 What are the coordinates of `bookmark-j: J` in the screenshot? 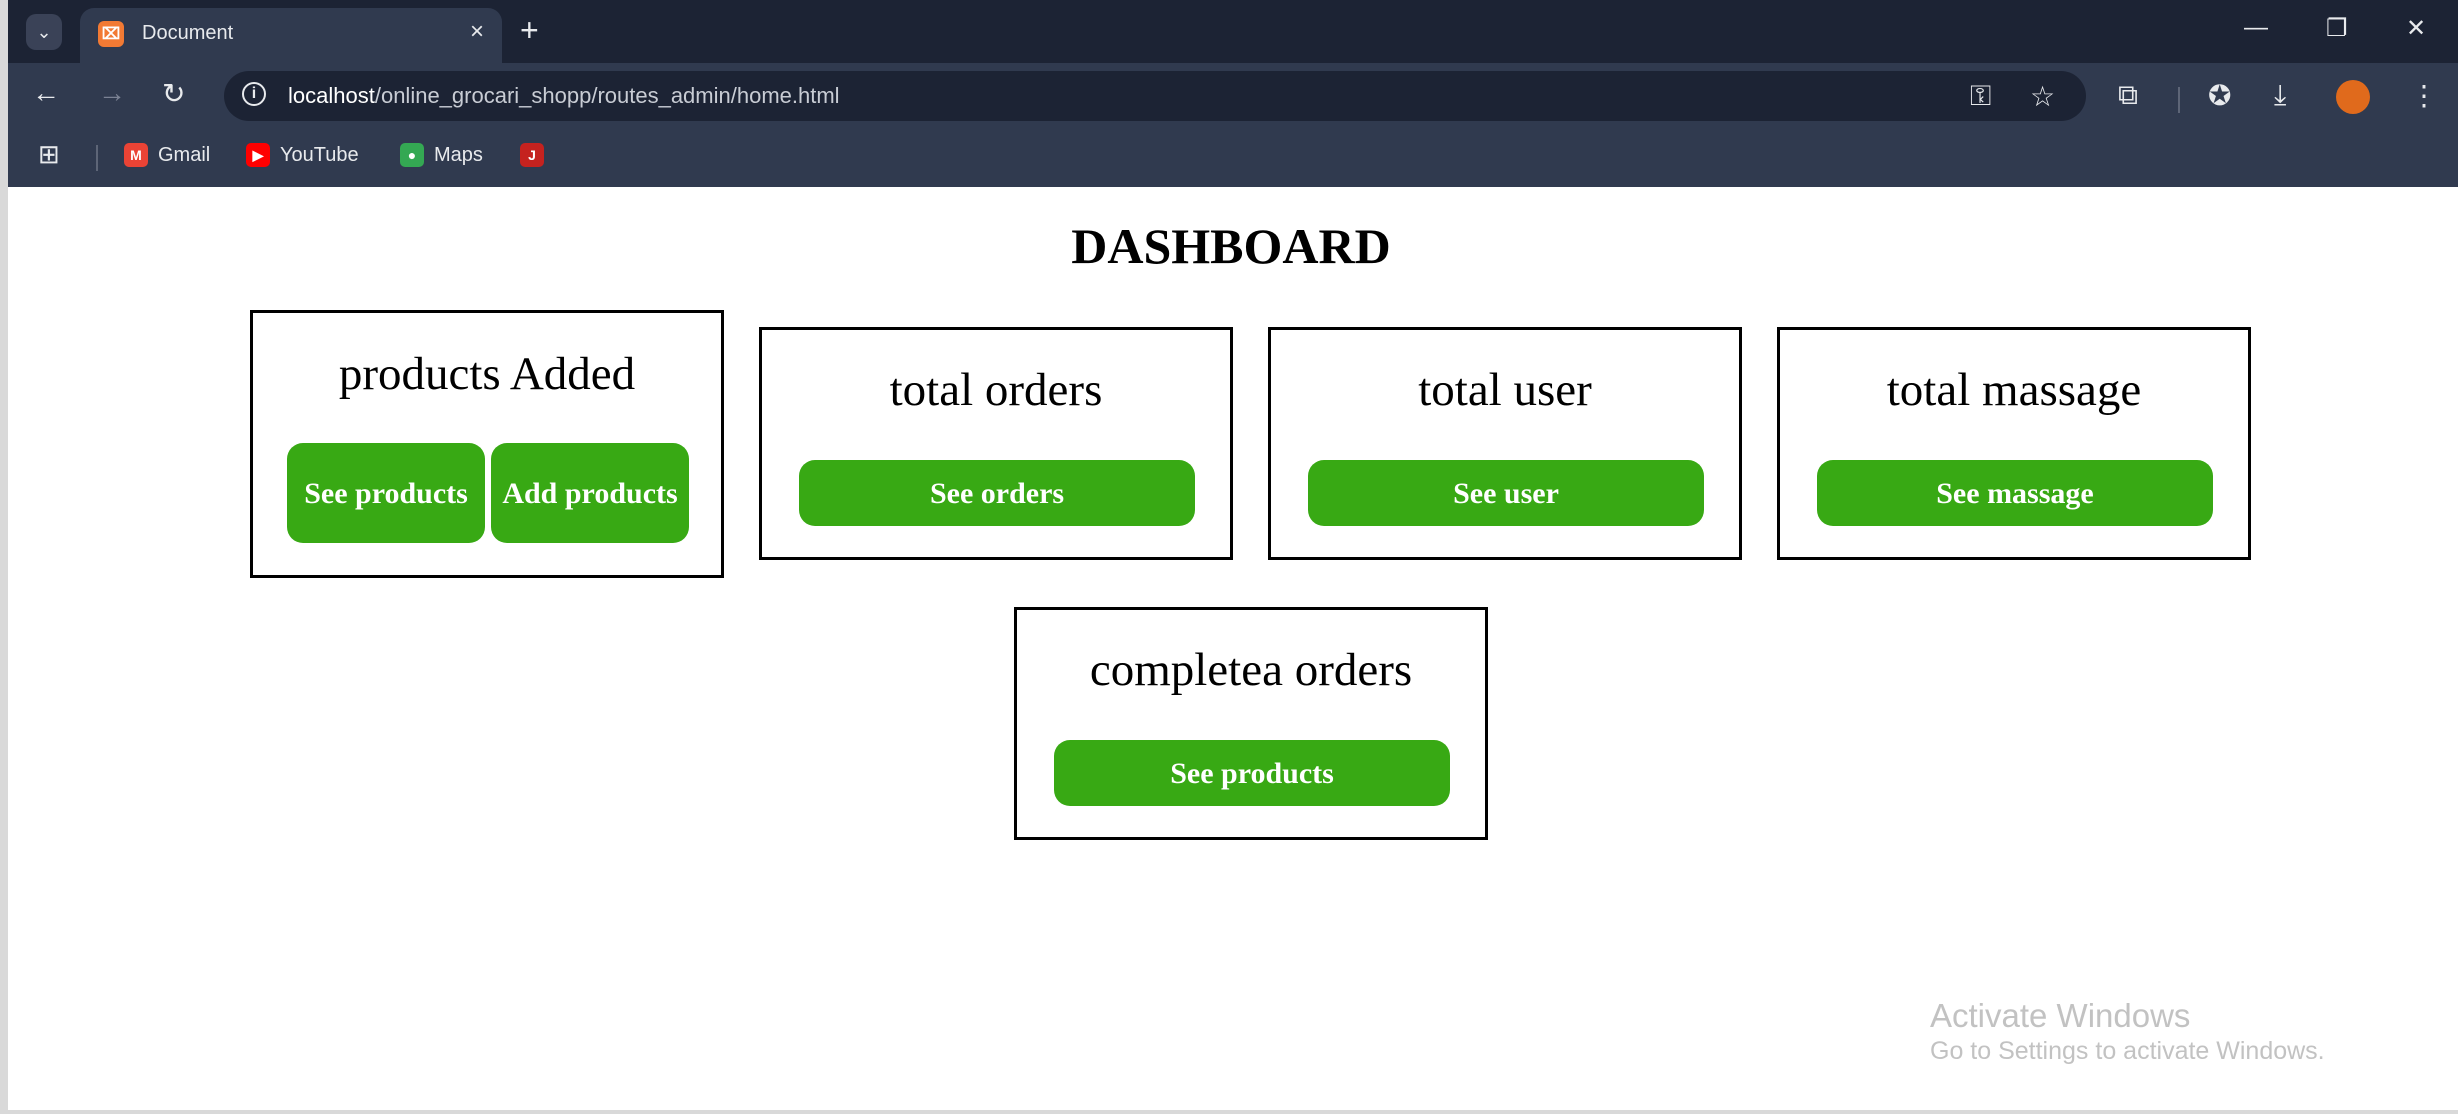 It's located at (532, 155).